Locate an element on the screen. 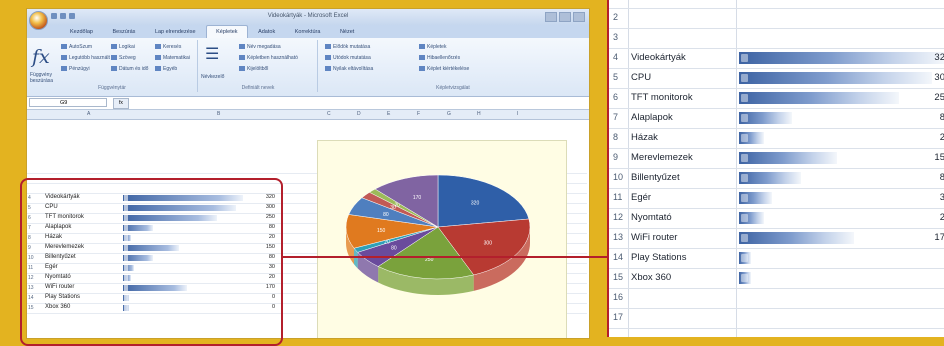 The image size is (944, 346). category-cell: Billentyűzet is located at coordinates (655, 177).